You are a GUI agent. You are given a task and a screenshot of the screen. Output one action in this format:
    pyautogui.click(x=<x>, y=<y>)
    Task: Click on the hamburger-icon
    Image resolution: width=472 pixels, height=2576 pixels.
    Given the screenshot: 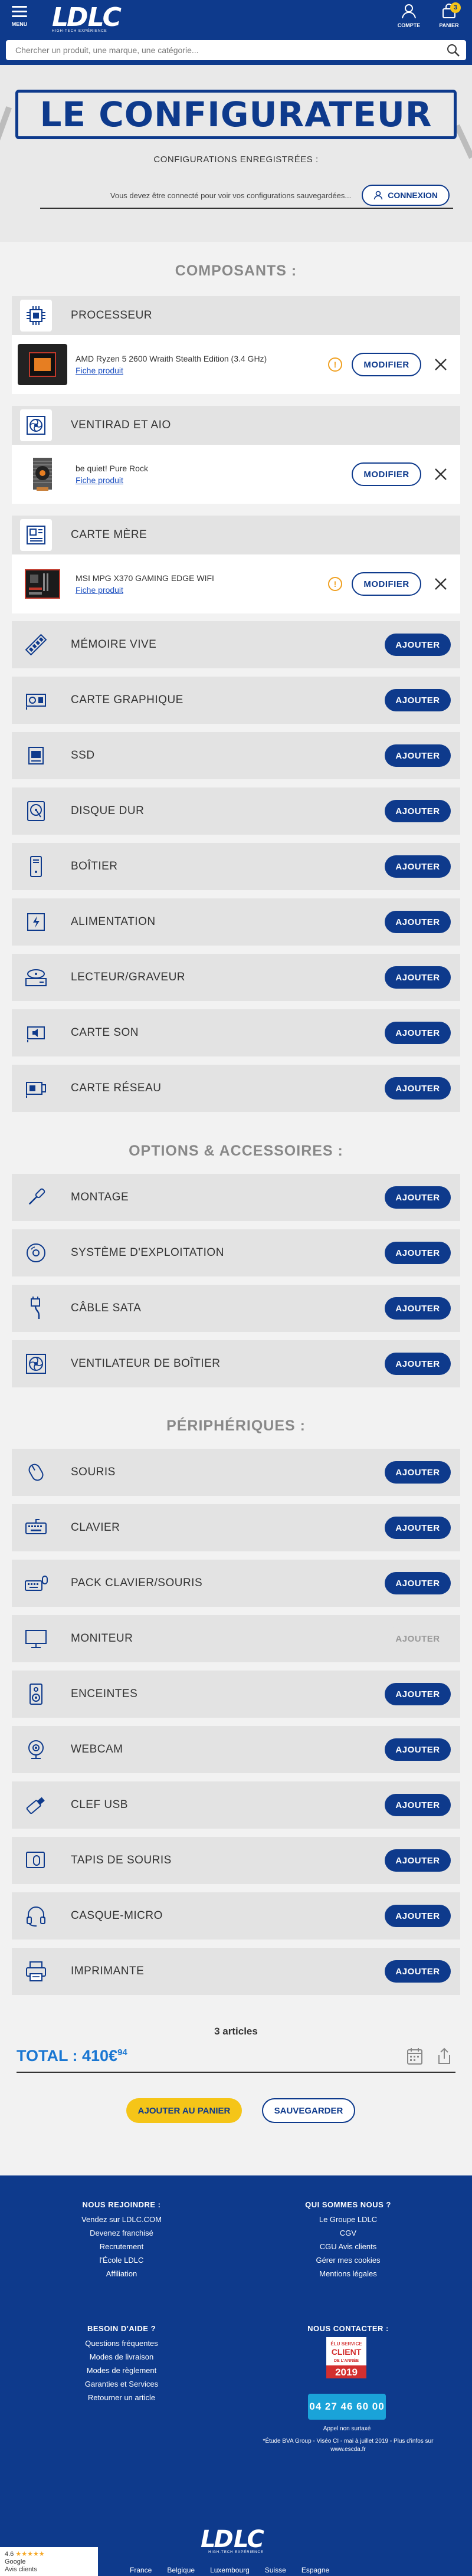 What is the action you would take?
    pyautogui.click(x=19, y=7)
    